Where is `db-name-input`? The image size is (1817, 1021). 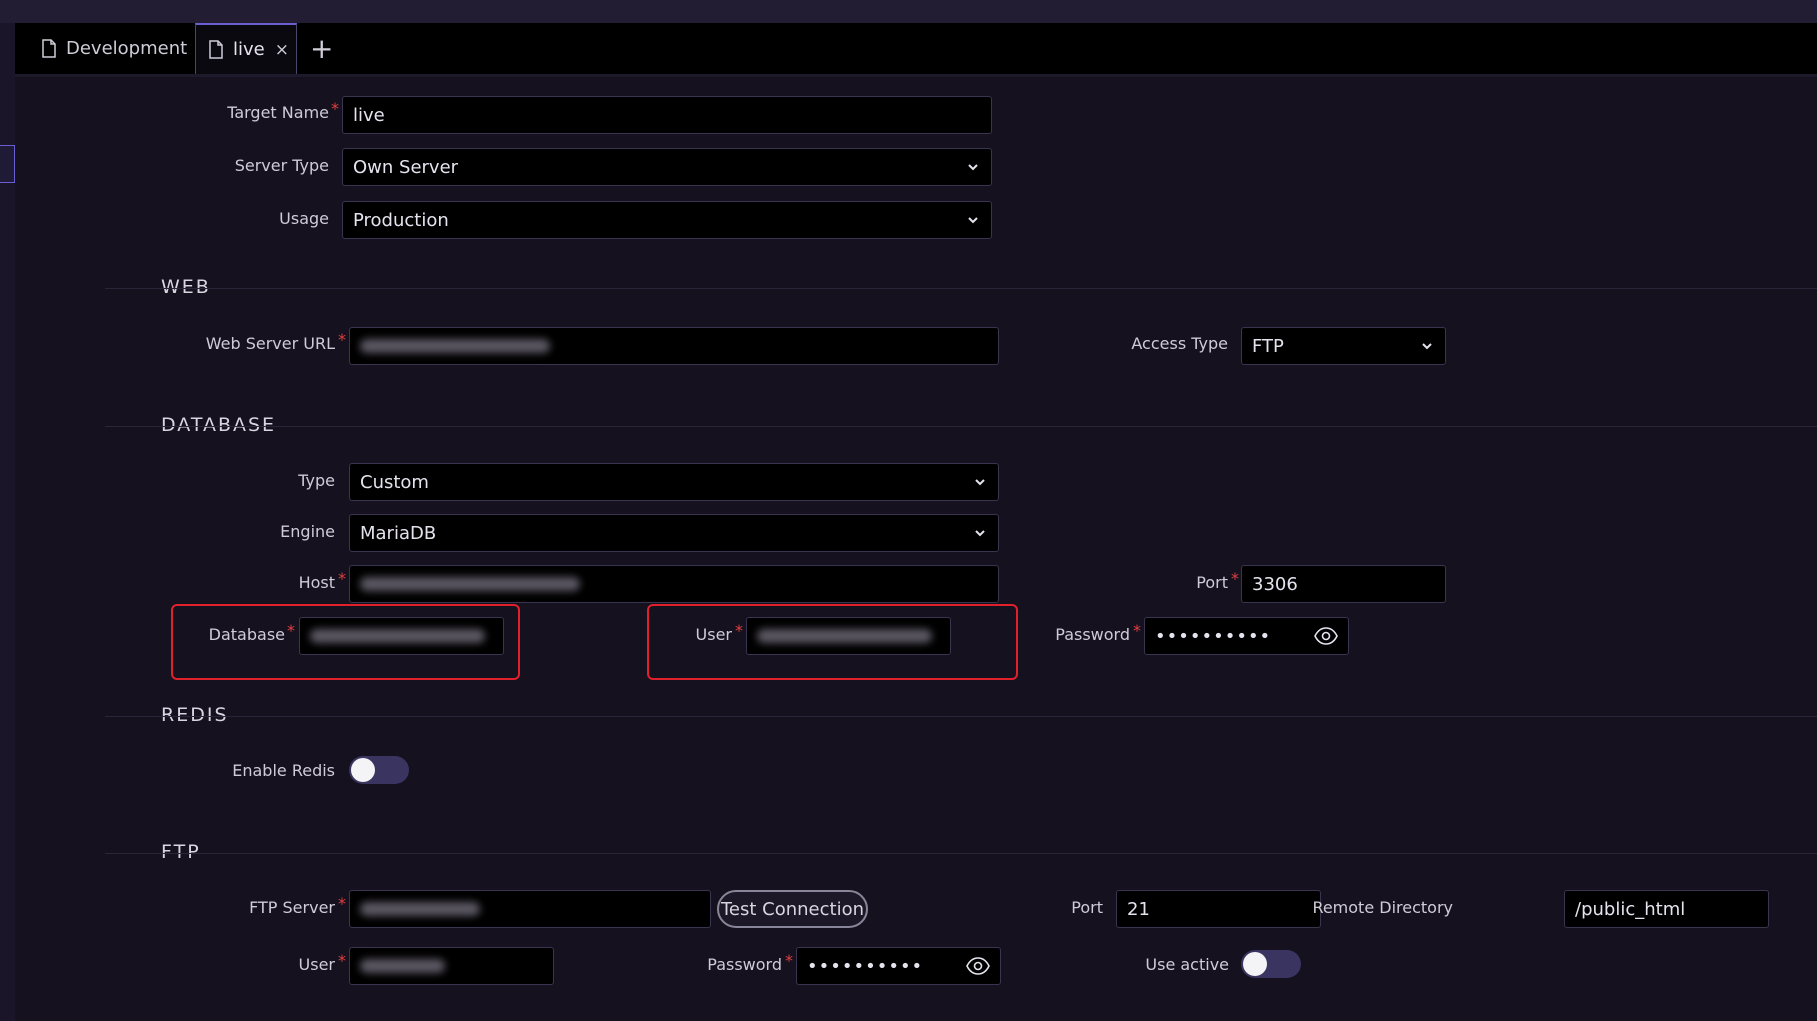 db-name-input is located at coordinates (401, 636).